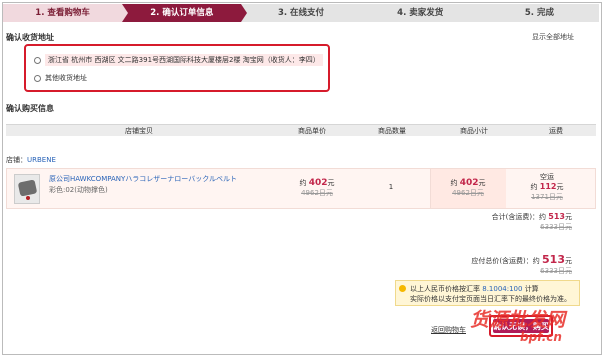  What do you see at coordinates (143, 179) in the screenshot?
I see `product-title-link: 原公司HAWKCOMPANYハラコレザーナローバックルベルト` at bounding box center [143, 179].